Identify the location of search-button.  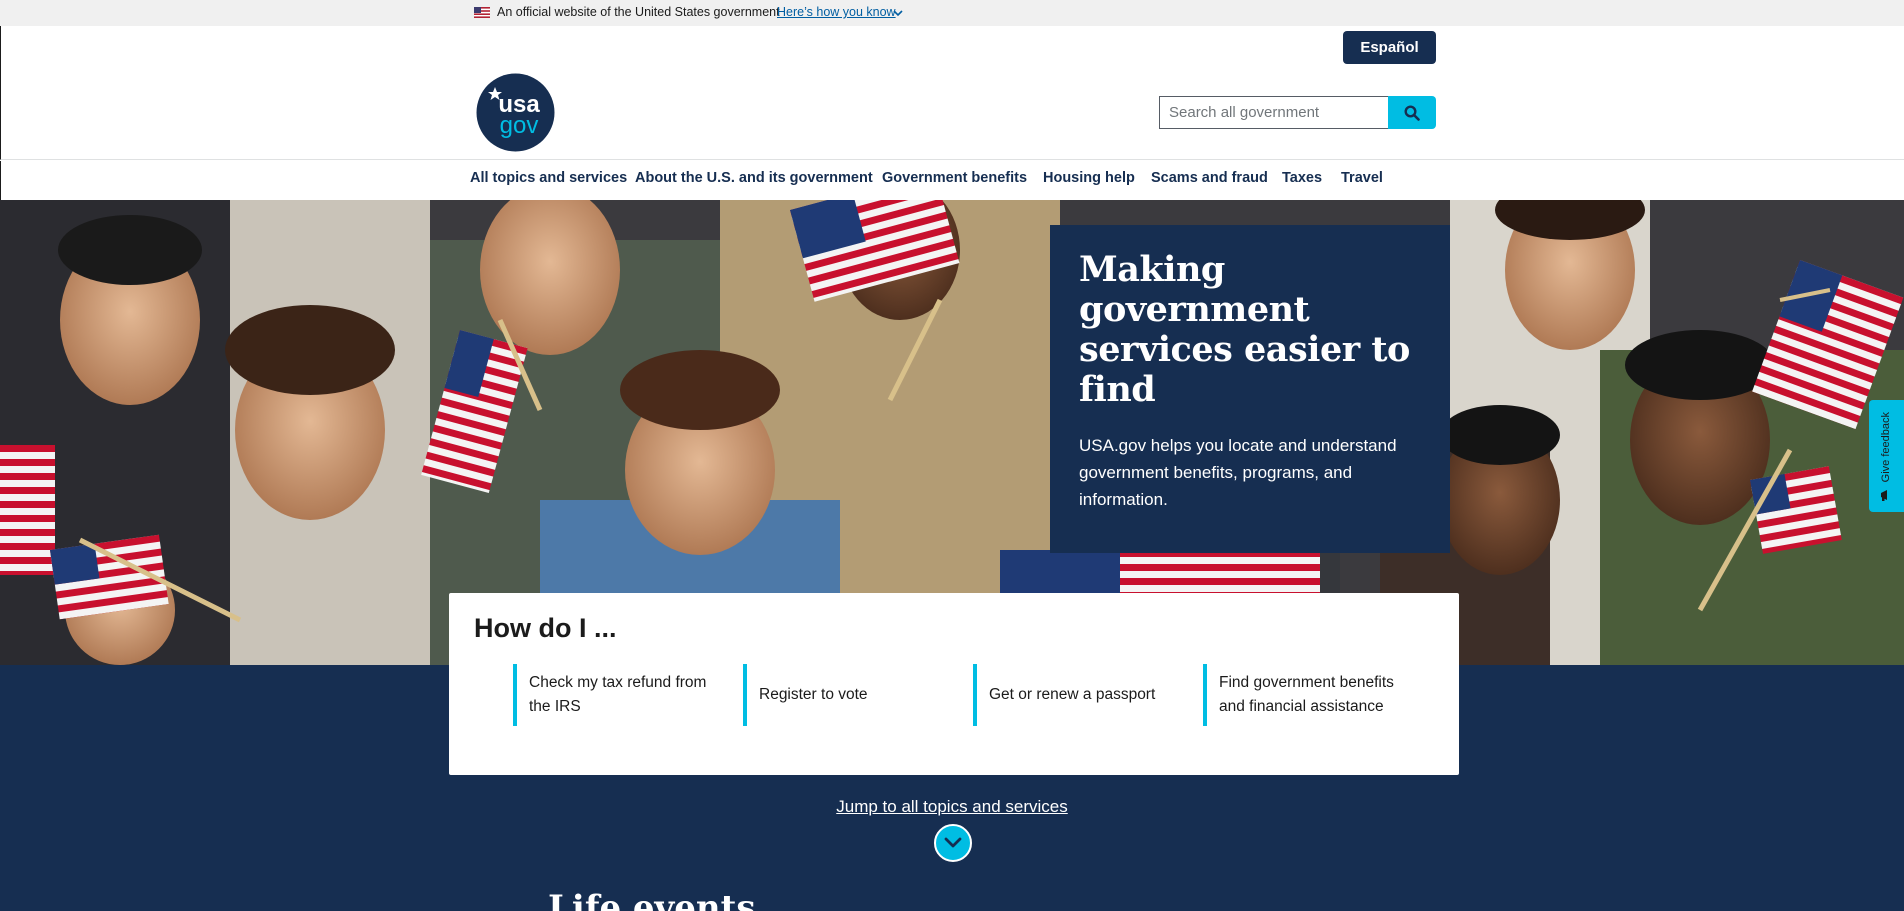
(1412, 112).